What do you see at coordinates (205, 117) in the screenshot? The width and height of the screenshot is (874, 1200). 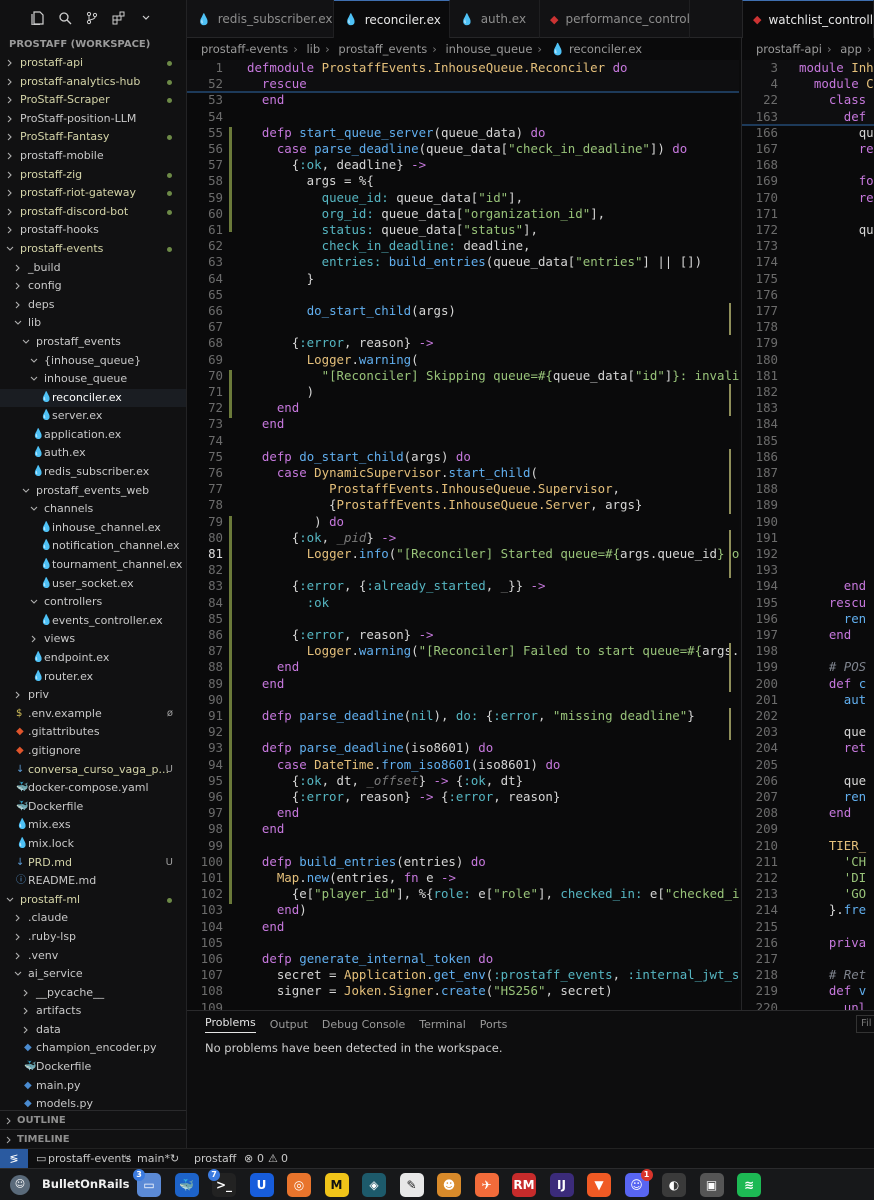 I see `line-number: 54` at bounding box center [205, 117].